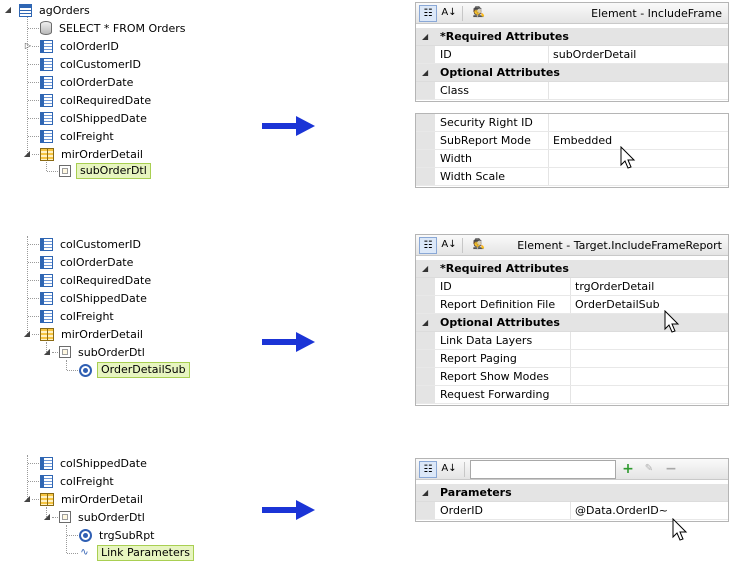 The image size is (730, 583). I want to click on database-icon, so click(46, 28).